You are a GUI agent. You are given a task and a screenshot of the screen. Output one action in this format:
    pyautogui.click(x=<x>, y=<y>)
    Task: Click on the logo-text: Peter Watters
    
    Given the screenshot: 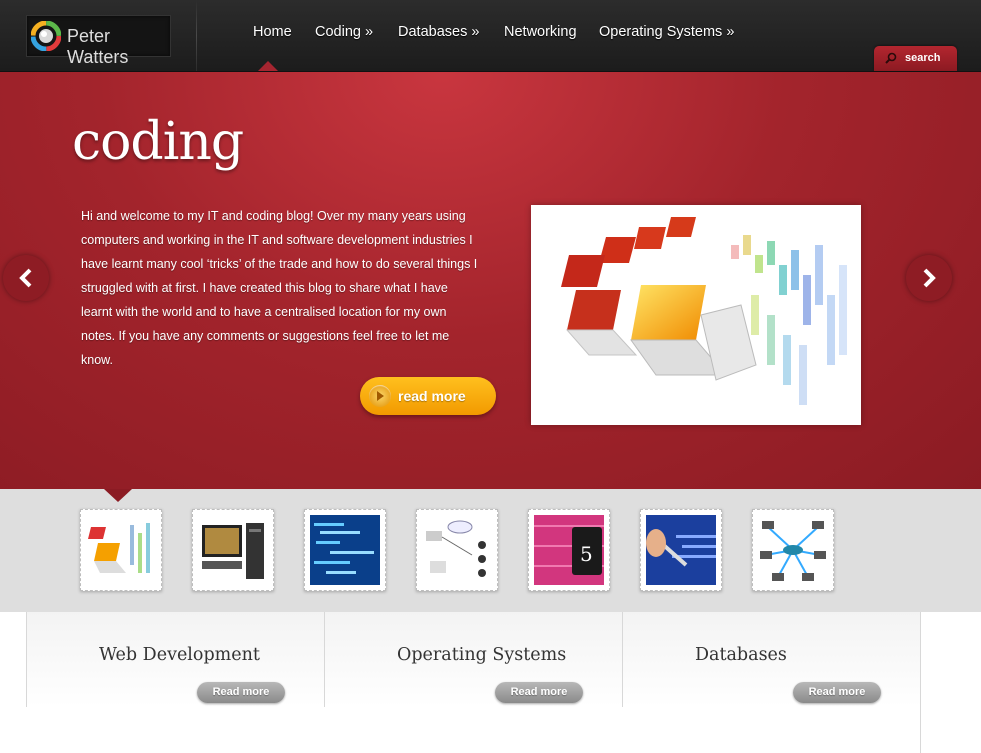 What is the action you would take?
    pyautogui.click(x=98, y=46)
    